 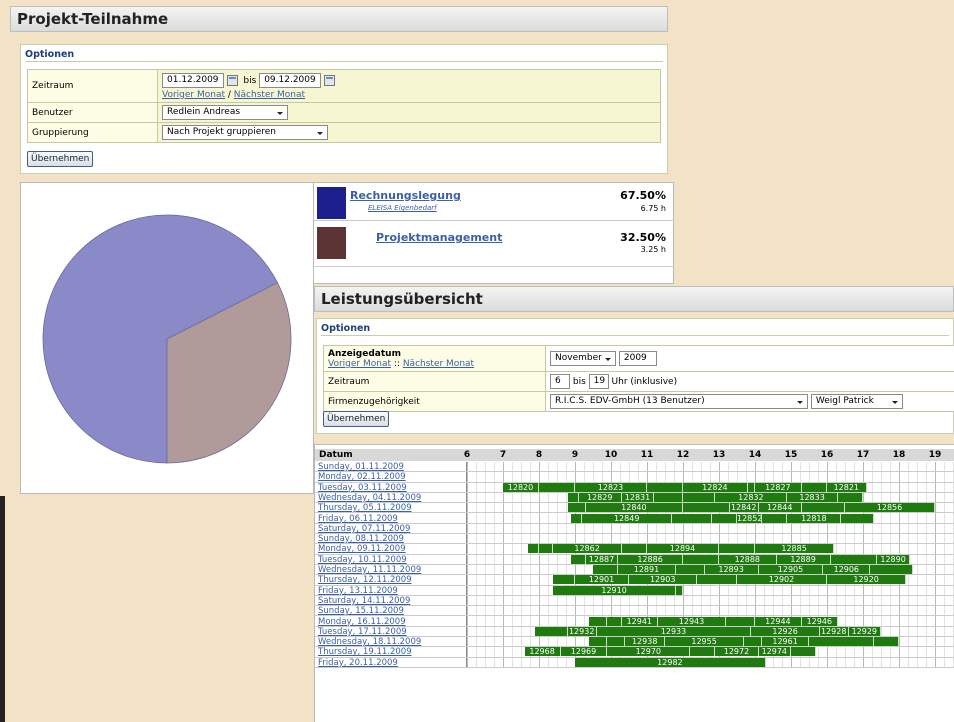 What do you see at coordinates (715, 487) in the screenshot?
I see `gantt-bar: 12824` at bounding box center [715, 487].